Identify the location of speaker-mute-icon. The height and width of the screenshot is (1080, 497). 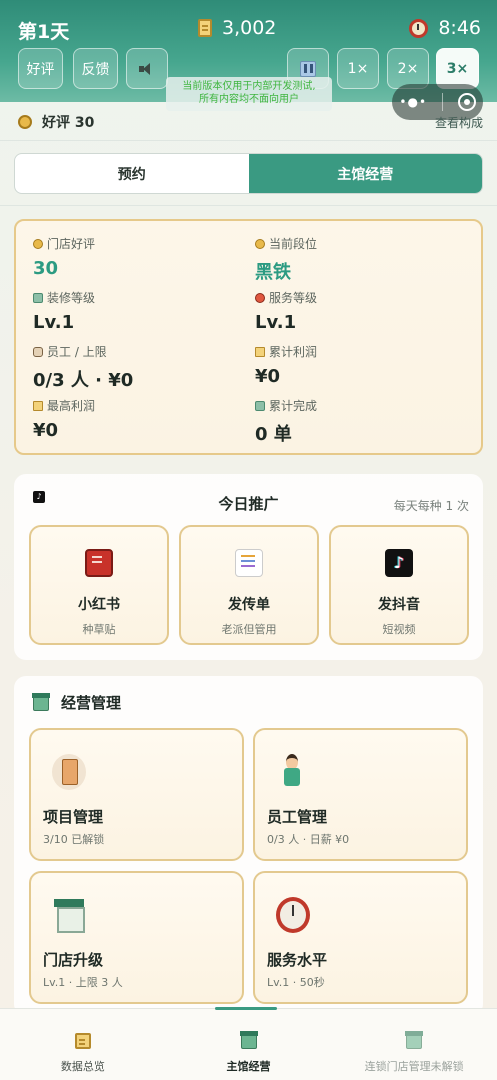
(147, 69).